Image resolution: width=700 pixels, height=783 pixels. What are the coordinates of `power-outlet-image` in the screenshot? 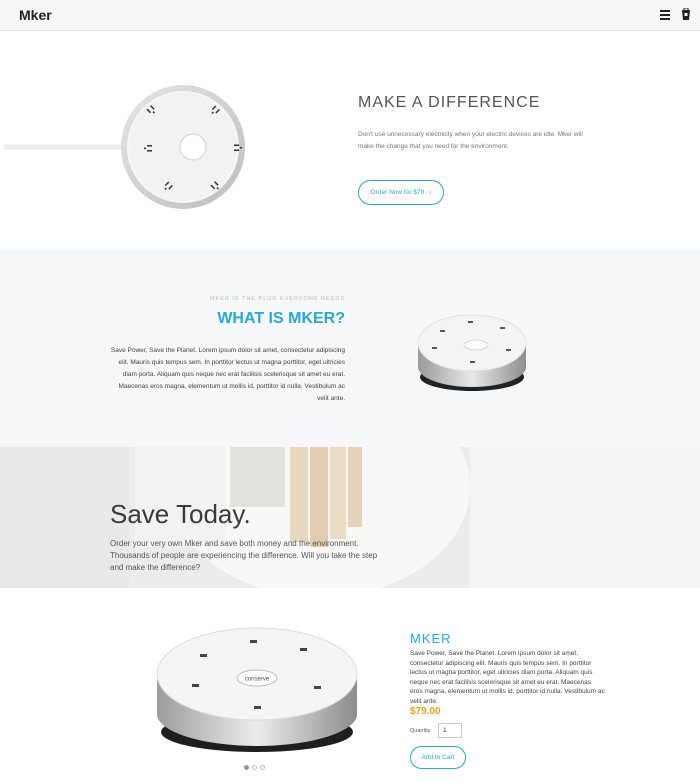 It's located at (124, 147).